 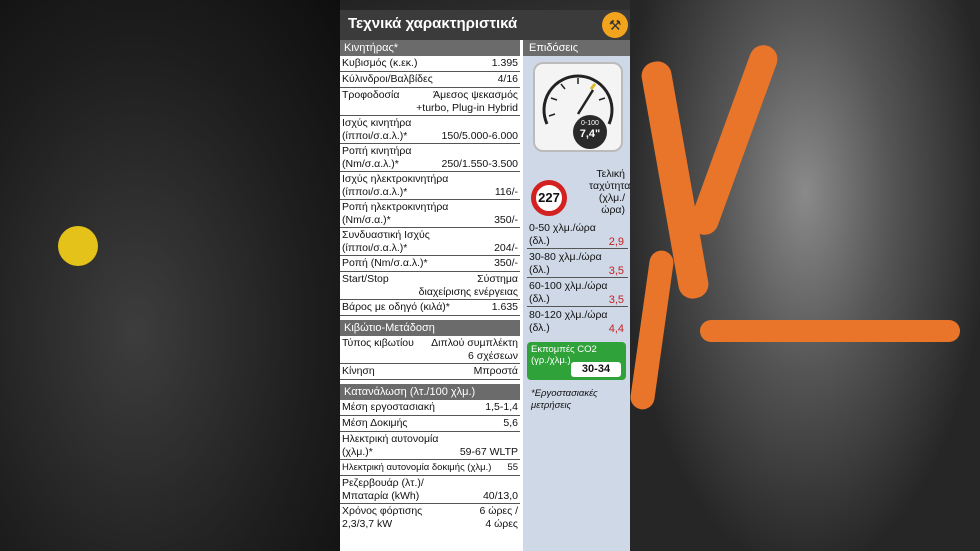 What do you see at coordinates (430, 328) in the screenshot?
I see `section-gearbox: Κιβώτιο-Μετάδοση` at bounding box center [430, 328].